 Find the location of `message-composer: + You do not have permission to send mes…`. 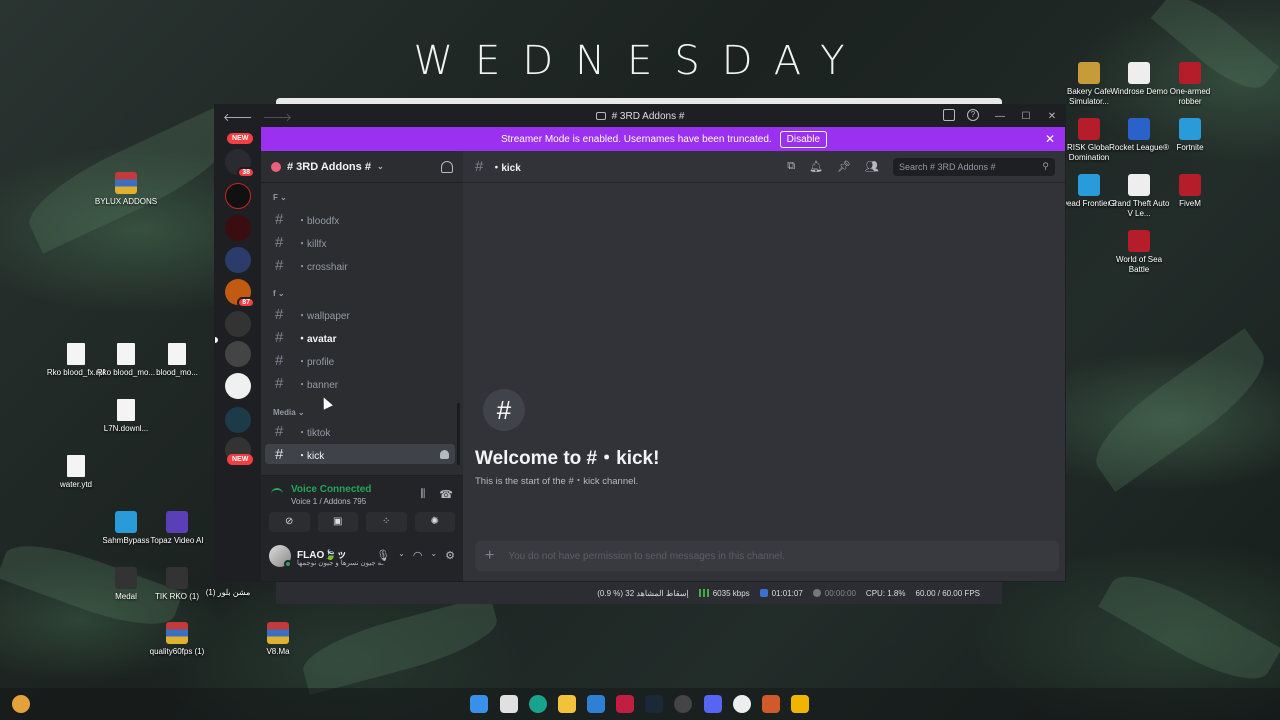

message-composer: + You do not have permission to send mes… is located at coordinates (767, 556).